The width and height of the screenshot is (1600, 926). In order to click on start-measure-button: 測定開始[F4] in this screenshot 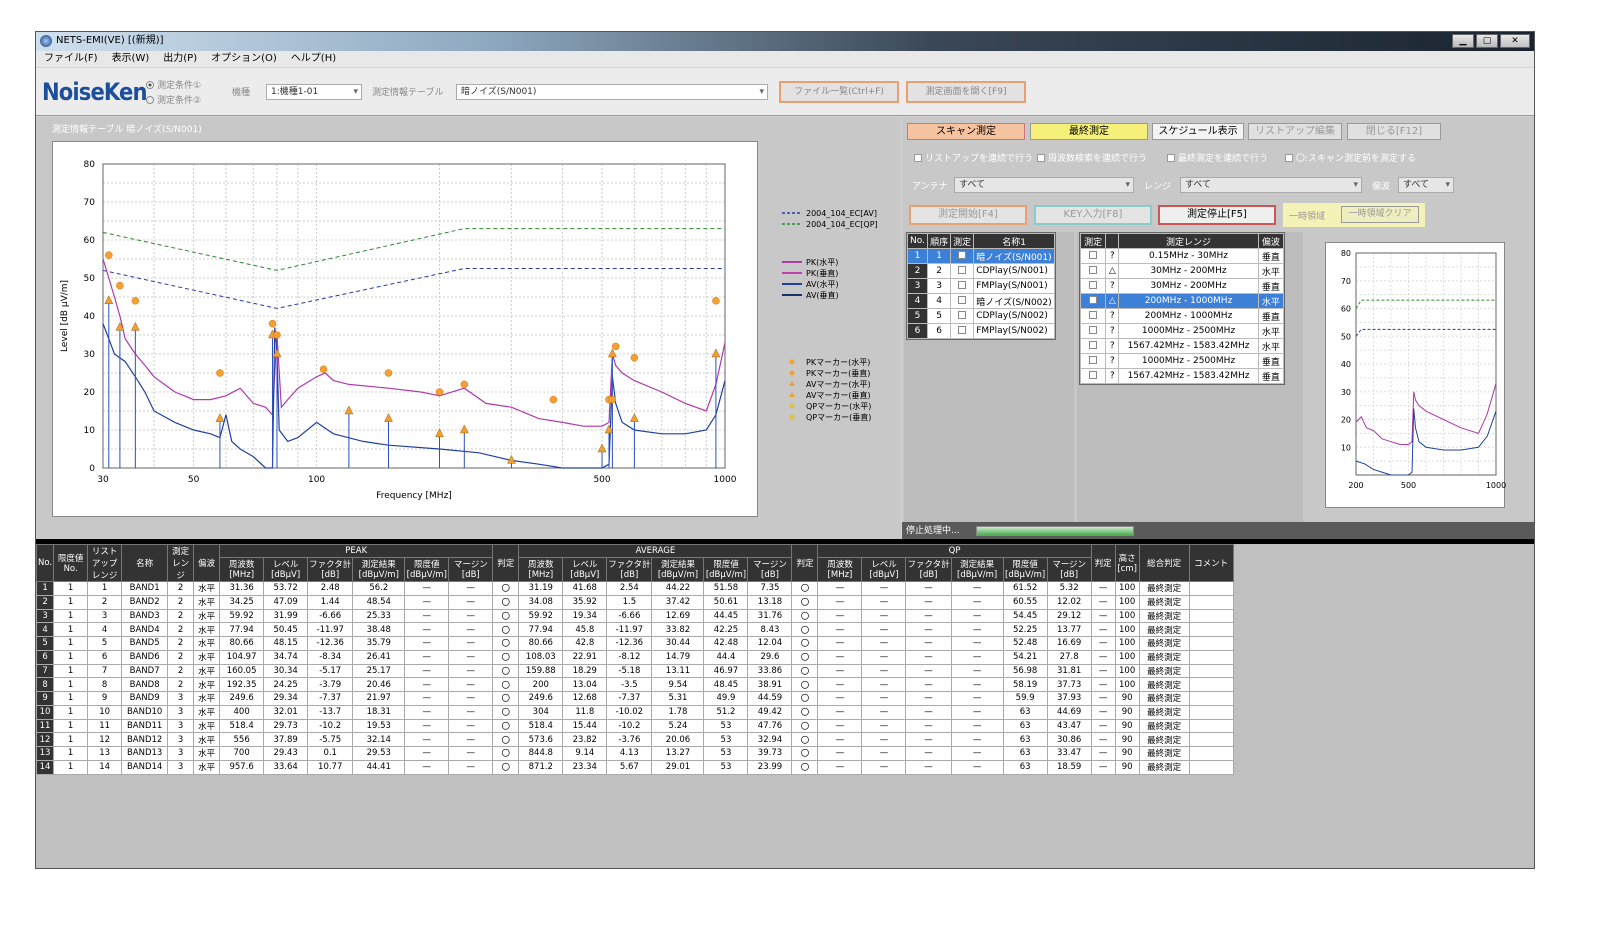, I will do `click(968, 215)`.